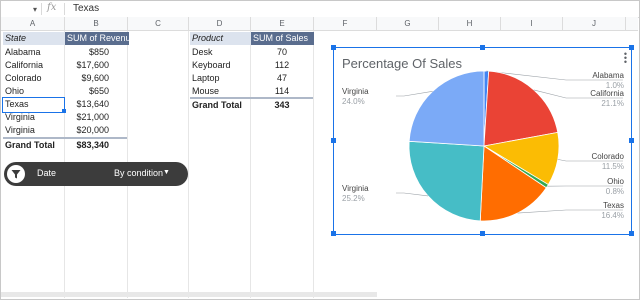 This screenshot has width=640, height=300. I want to click on table-cell: 112, so click(282, 65).